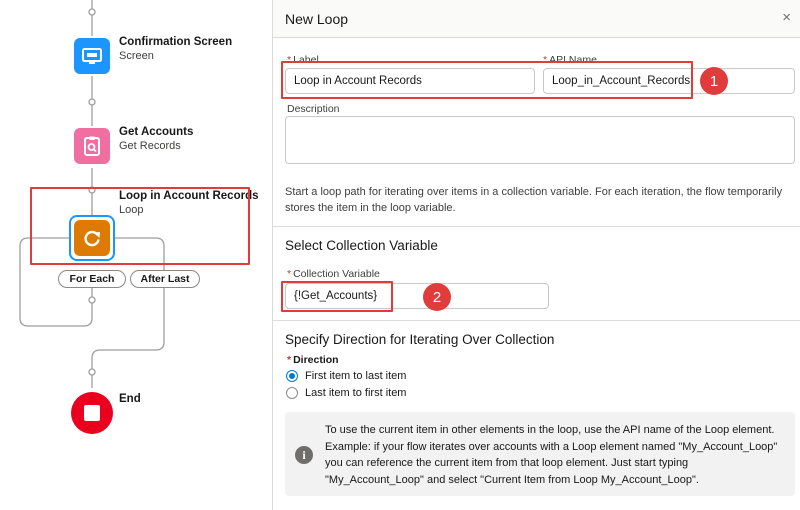  I want to click on node-title-confirmation-screen: Confirmation Screen, so click(175, 42).